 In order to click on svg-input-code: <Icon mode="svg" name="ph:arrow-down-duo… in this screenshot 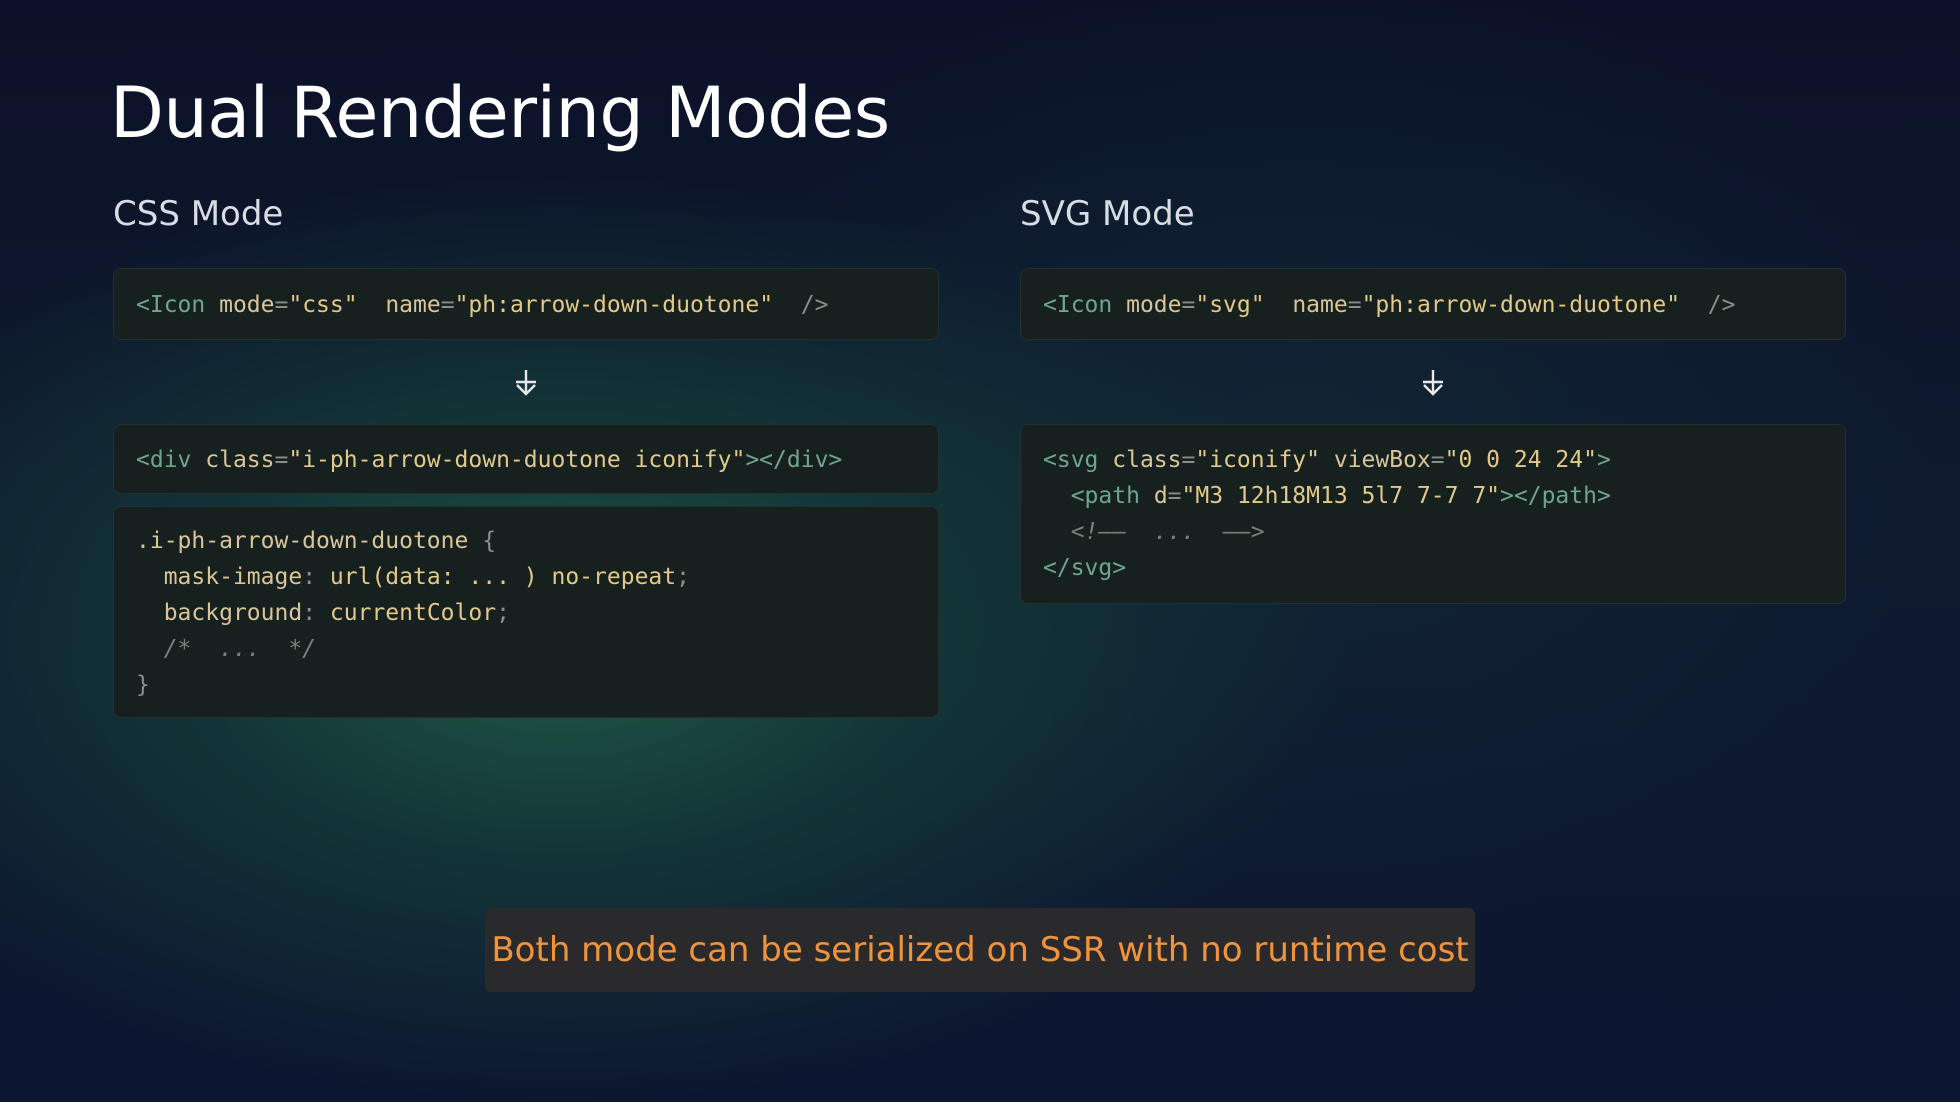, I will do `click(1433, 304)`.